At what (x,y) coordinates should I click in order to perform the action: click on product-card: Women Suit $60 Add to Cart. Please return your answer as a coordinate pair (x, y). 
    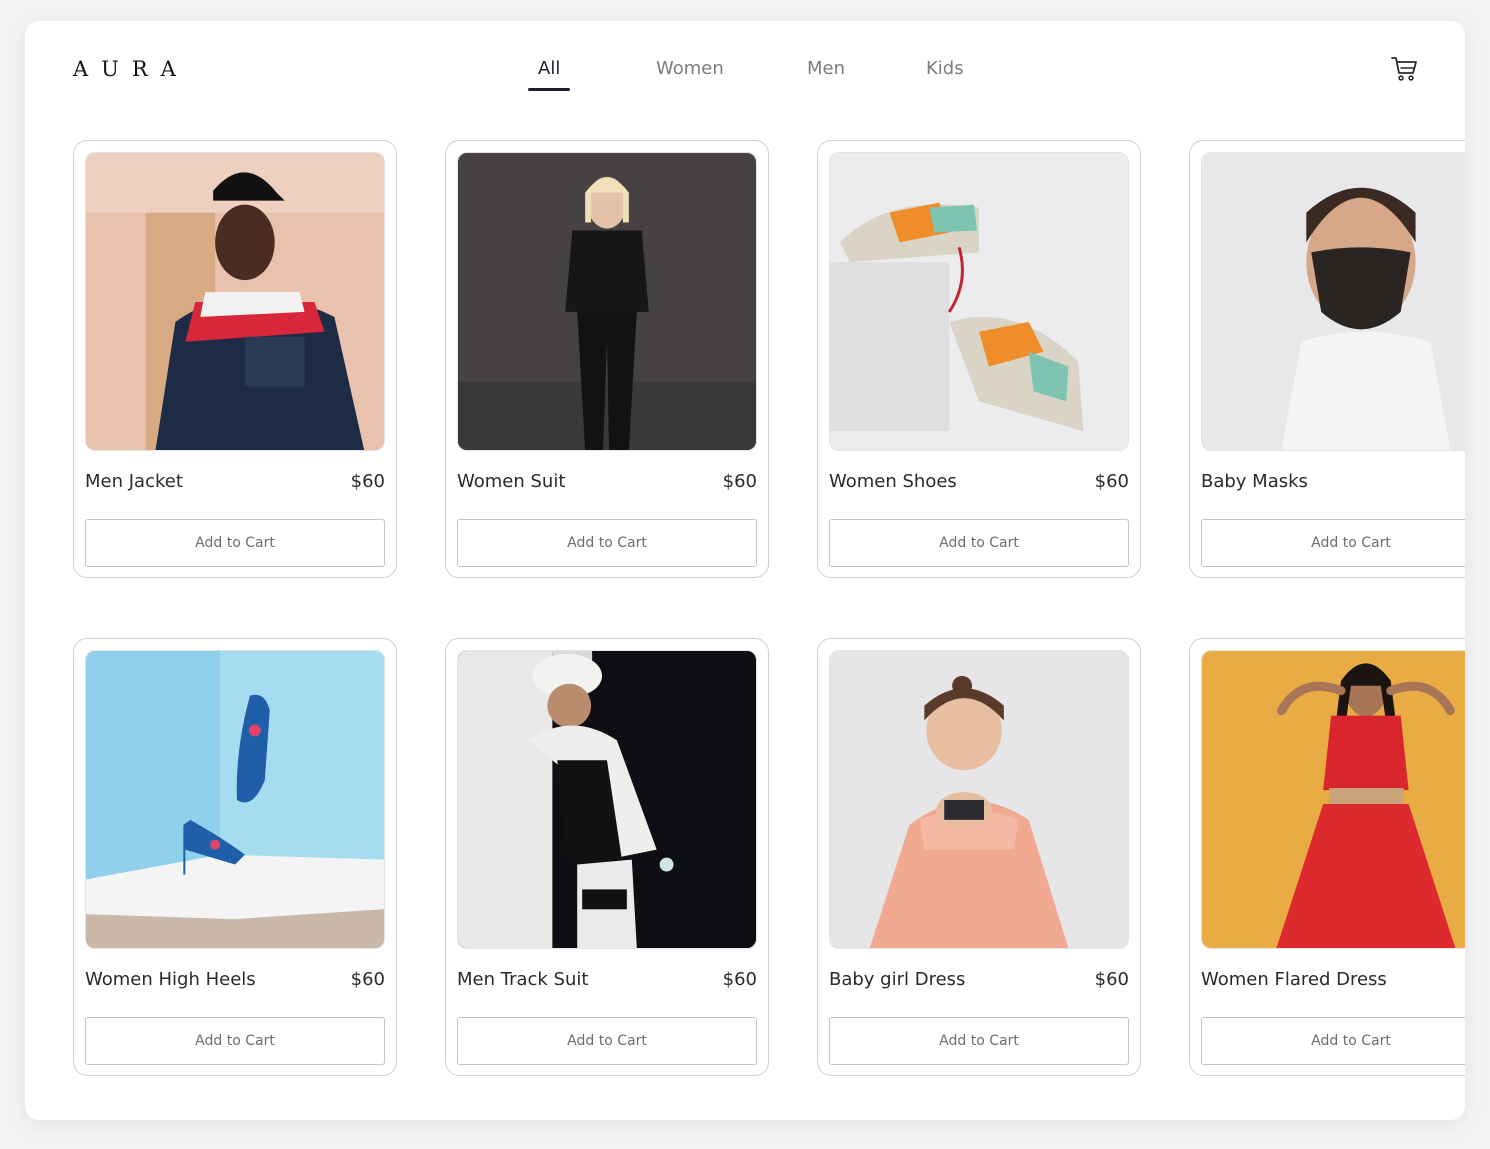
    Looking at the image, I should click on (607, 359).